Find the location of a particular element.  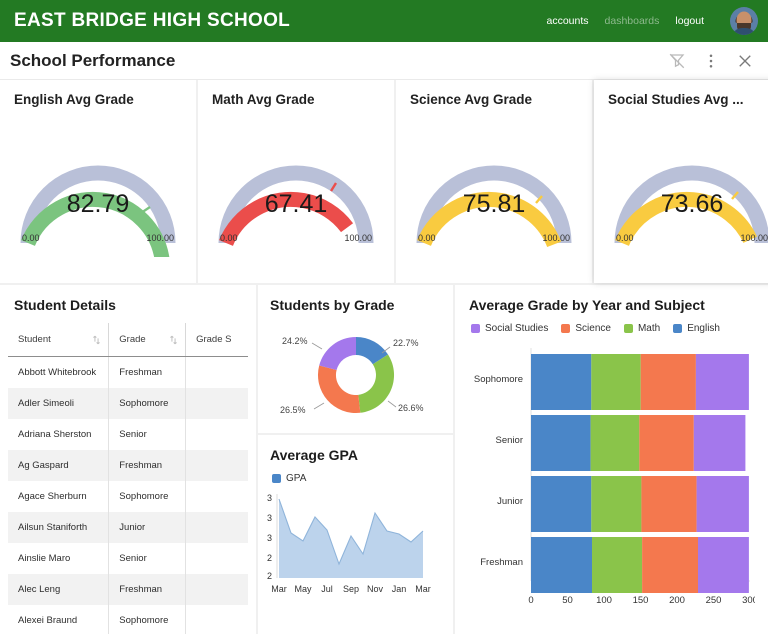

gauge-min-math: 0.00 is located at coordinates (229, 238).